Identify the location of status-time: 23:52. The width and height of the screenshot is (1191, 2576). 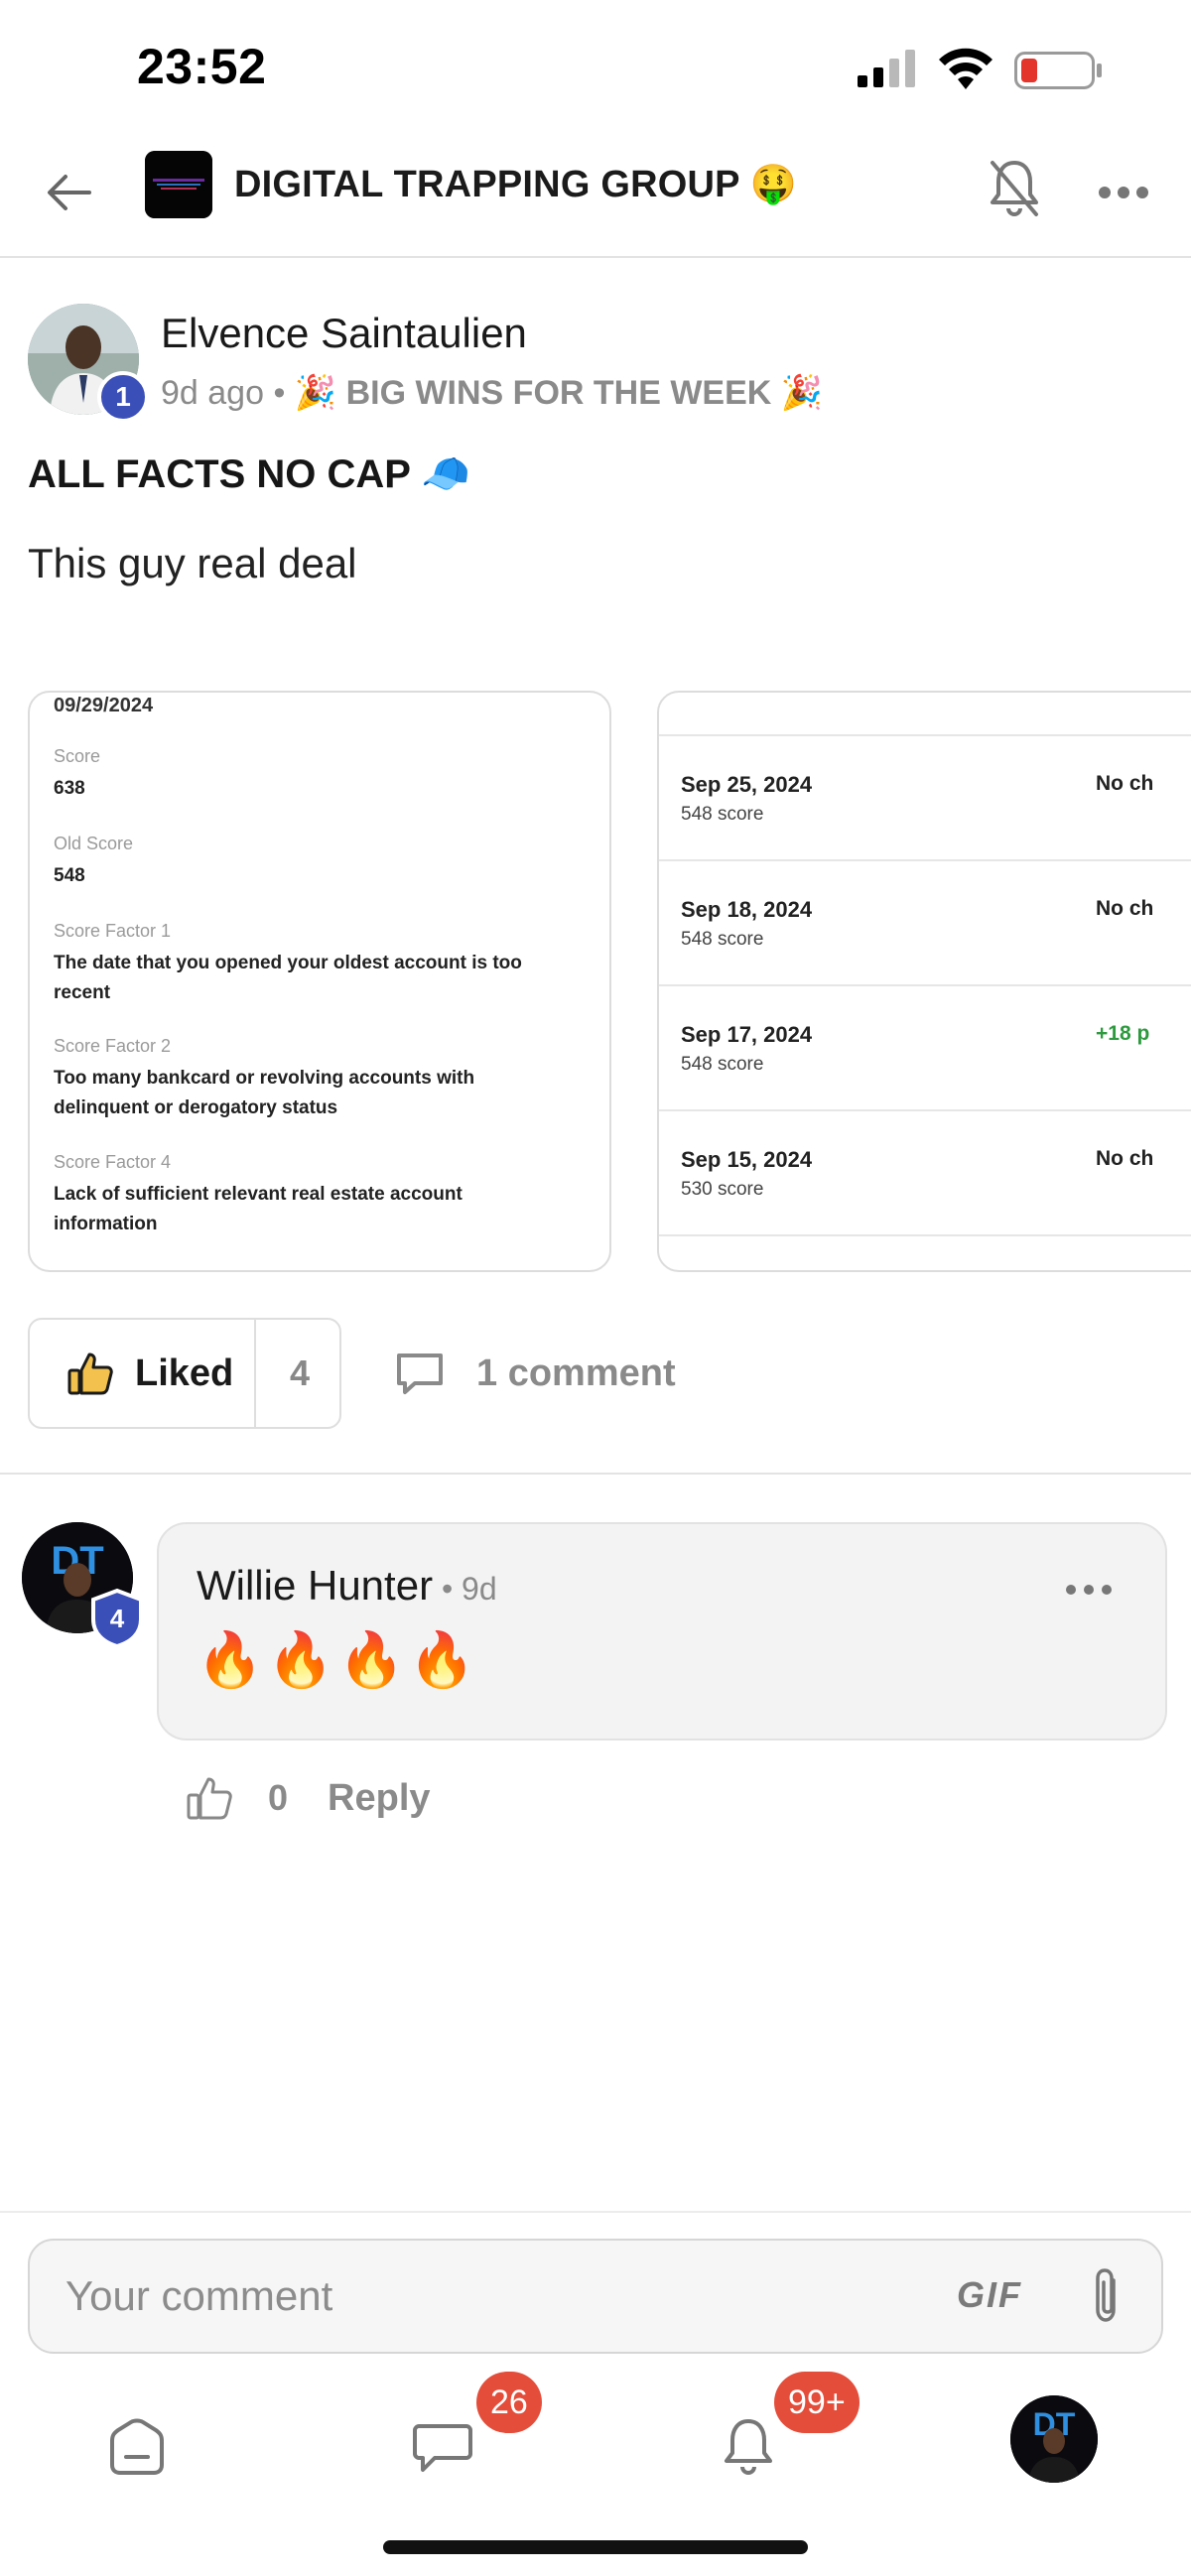
(202, 67).